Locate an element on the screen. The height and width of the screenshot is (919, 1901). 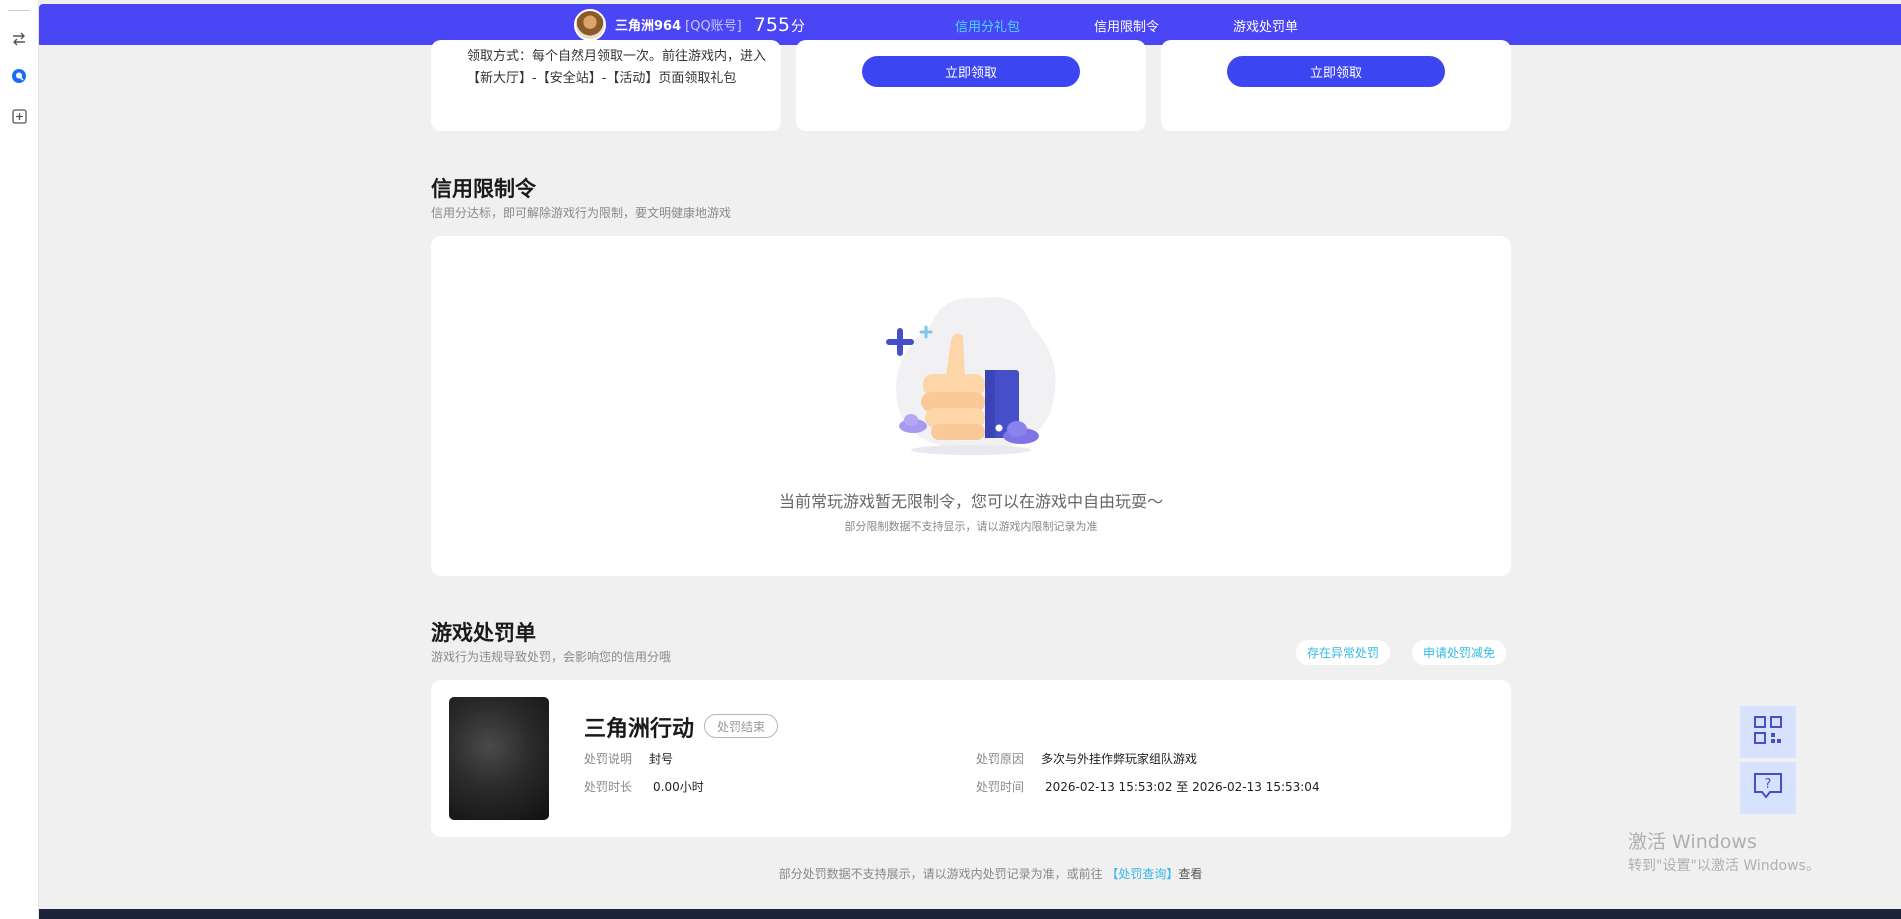
game-name: 三角洲行动 is located at coordinates (639, 729).